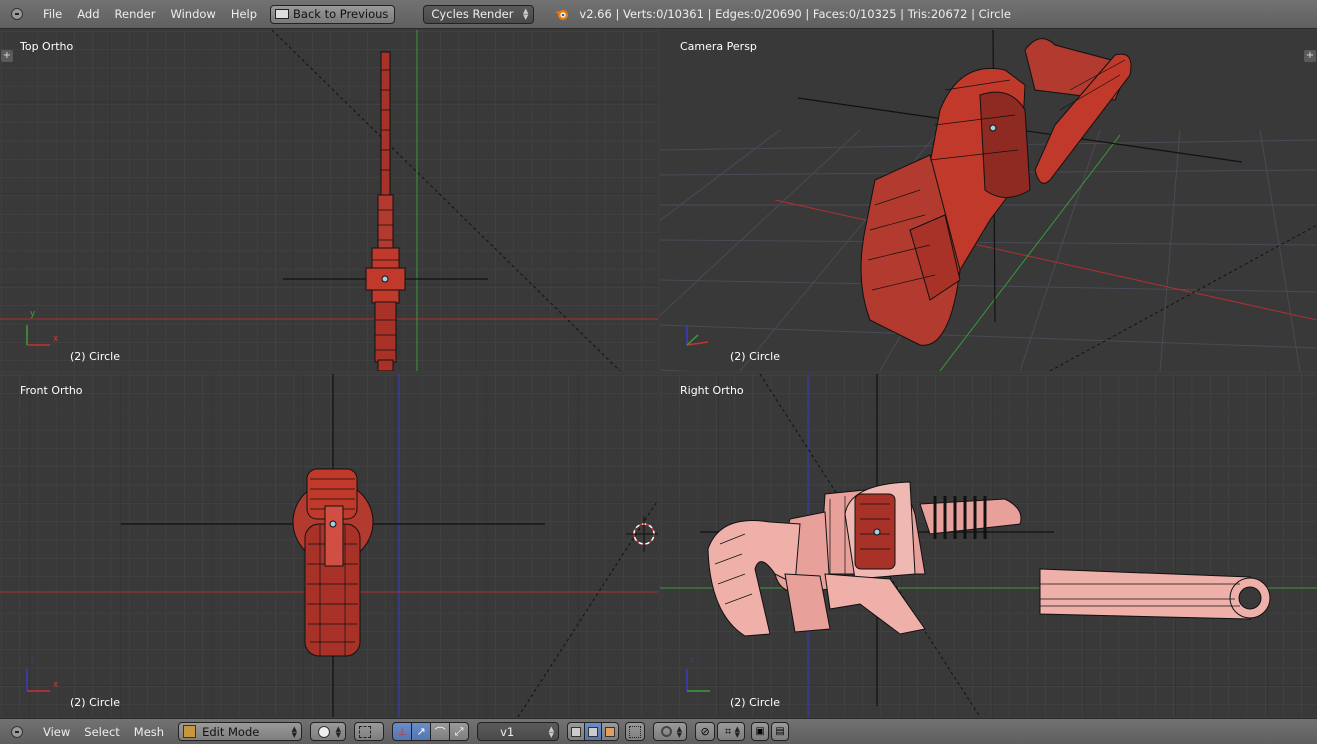 The height and width of the screenshot is (744, 1317). I want to click on transform-orientation-select: v1 ▲ ▼, so click(518, 731).